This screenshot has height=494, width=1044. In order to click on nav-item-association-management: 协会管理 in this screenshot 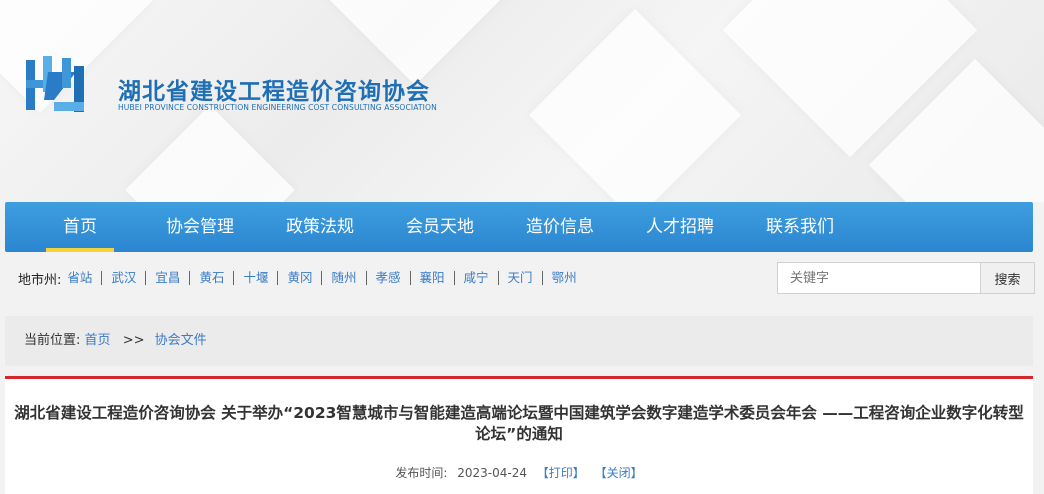, I will do `click(200, 227)`.